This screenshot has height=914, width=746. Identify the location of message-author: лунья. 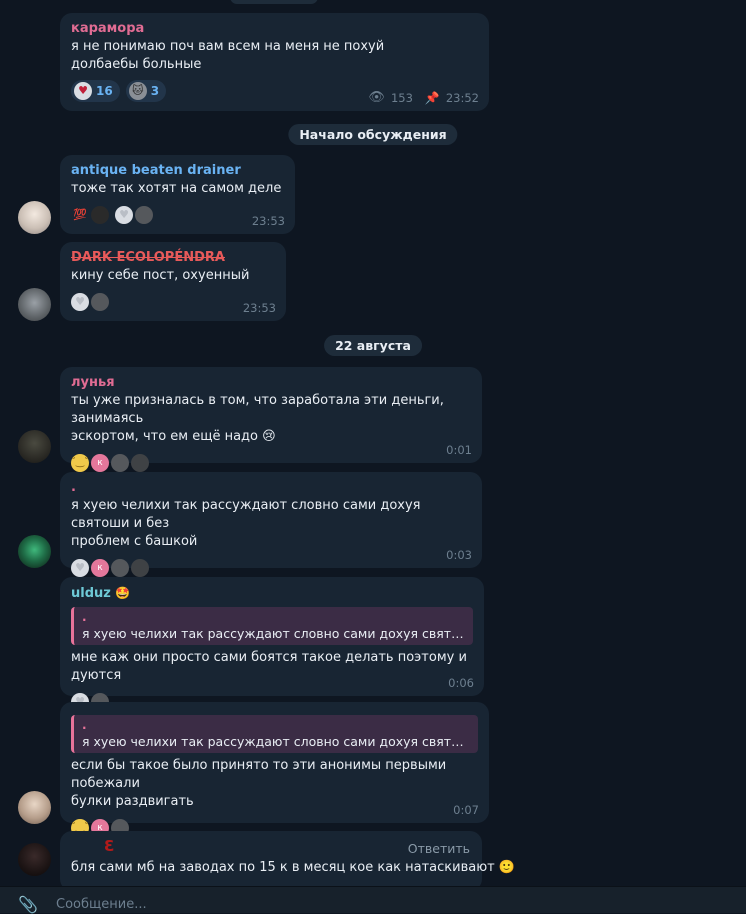
(271, 383).